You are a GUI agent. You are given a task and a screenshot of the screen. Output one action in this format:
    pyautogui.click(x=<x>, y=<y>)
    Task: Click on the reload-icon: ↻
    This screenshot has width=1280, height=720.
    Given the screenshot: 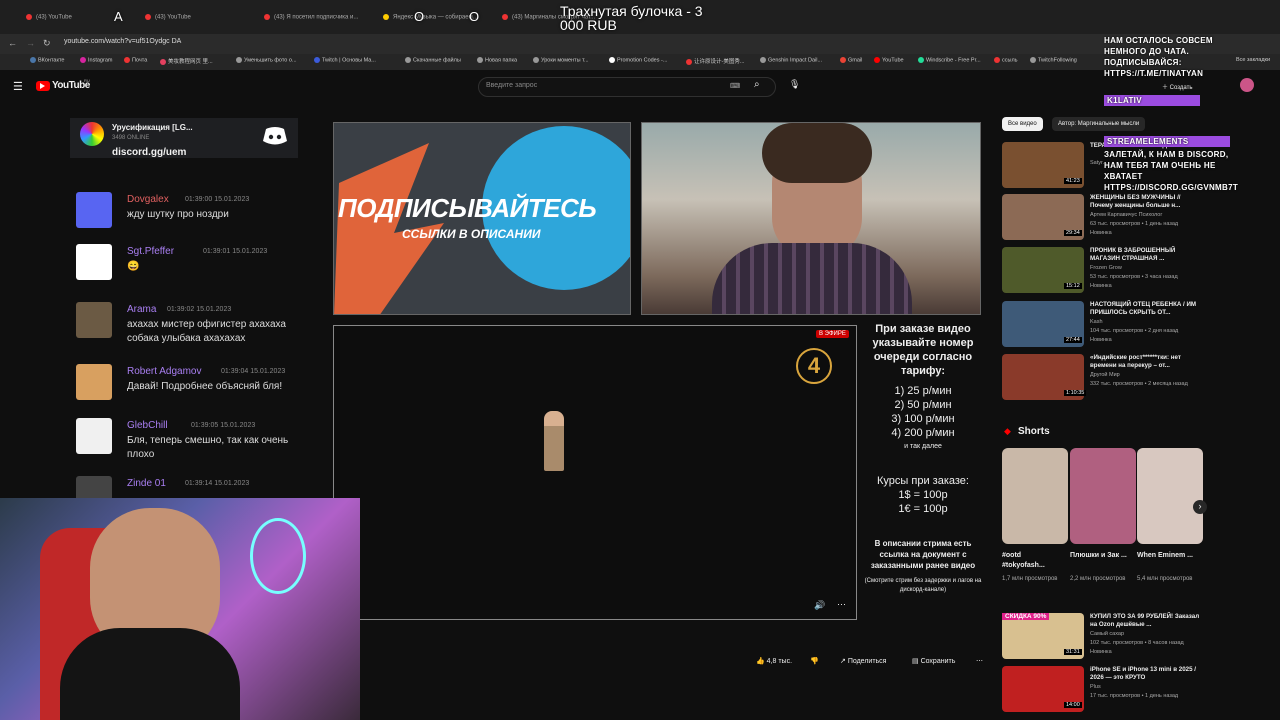 What is the action you would take?
    pyautogui.click(x=47, y=43)
    